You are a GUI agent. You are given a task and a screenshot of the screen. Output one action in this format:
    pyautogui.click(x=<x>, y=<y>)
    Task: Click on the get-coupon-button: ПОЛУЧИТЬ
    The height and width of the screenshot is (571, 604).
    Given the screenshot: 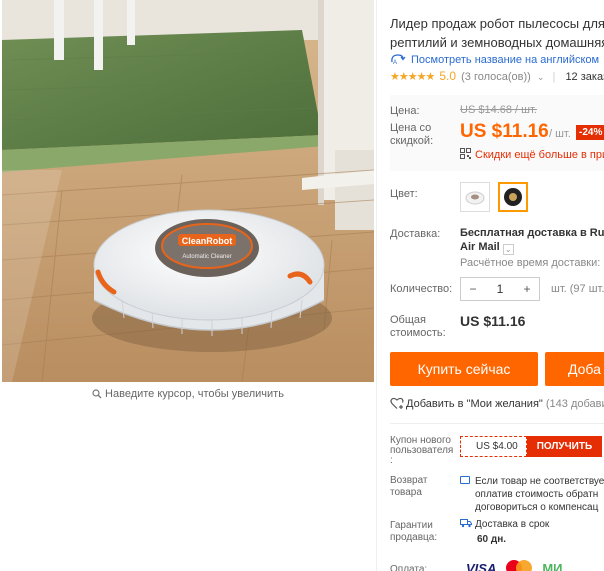 What is the action you would take?
    pyautogui.click(x=564, y=446)
    